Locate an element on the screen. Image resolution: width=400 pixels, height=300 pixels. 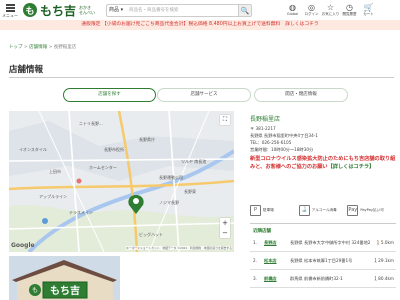
logo-mark: も is located at coordinates (30, 10).